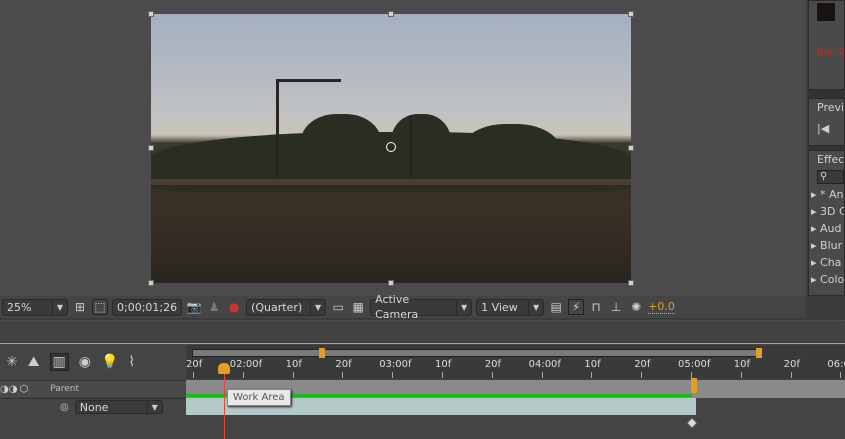 This screenshot has width=845, height=439. Describe the element at coordinates (85, 362) in the screenshot. I see `motion-blur-icon: ◉` at that location.